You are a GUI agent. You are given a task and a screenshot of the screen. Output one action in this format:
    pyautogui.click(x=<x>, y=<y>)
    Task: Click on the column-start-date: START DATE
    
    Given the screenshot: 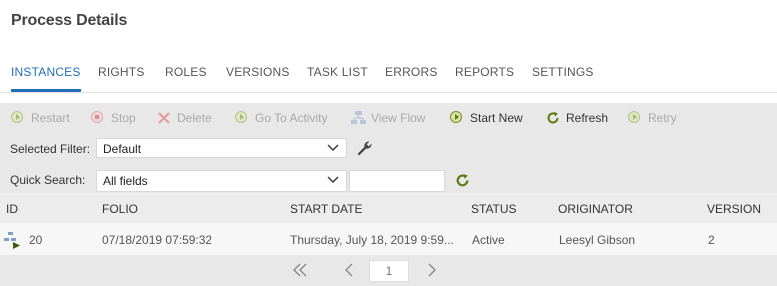 What is the action you would take?
    pyautogui.click(x=326, y=209)
    